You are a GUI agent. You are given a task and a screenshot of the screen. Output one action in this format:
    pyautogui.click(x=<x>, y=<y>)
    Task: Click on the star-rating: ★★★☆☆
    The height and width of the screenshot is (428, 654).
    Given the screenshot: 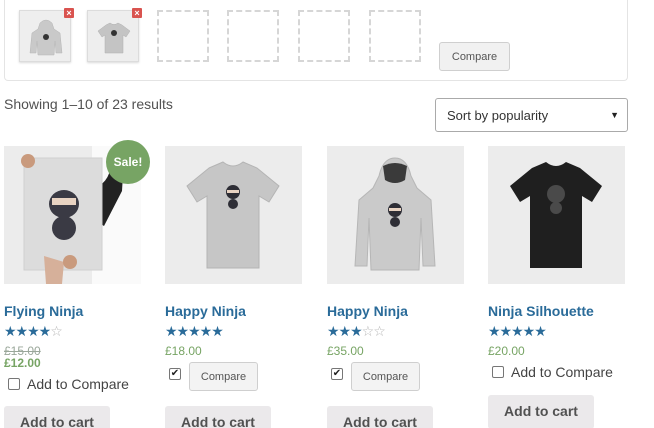 What is the action you would take?
    pyautogui.click(x=356, y=331)
    